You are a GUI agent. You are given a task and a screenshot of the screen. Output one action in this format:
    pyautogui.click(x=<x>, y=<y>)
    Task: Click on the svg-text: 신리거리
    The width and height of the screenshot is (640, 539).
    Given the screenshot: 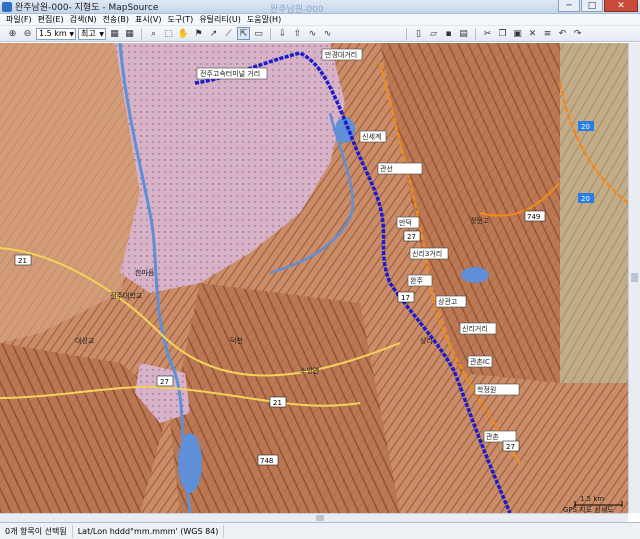 What is the action you would take?
    pyautogui.click(x=475, y=328)
    